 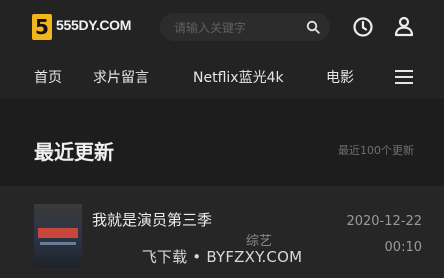 I want to click on nav-item-netflix: Netflix蓝光4k, so click(x=238, y=77).